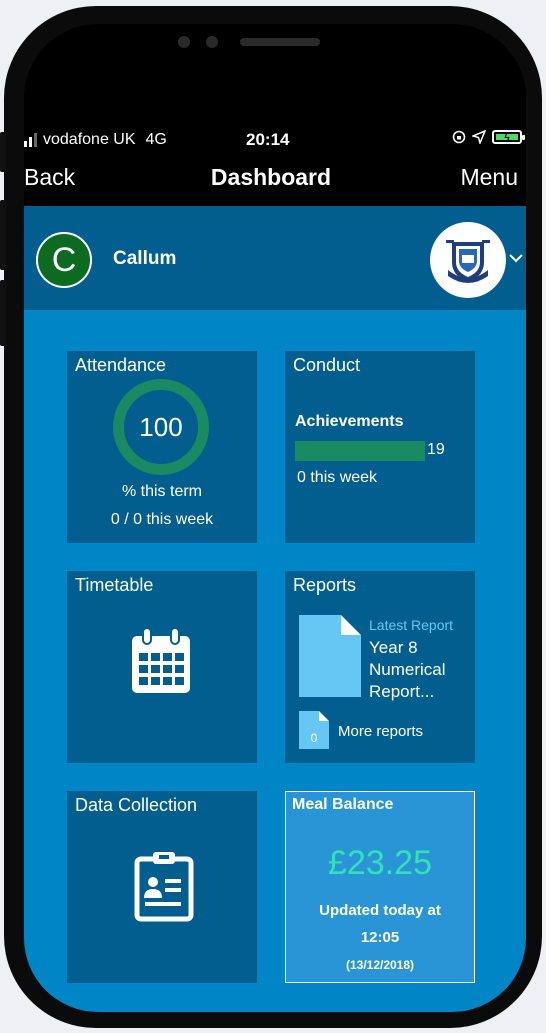 Image resolution: width=546 pixels, height=1033 pixels. Describe the element at coordinates (479, 137) in the screenshot. I see `location-icon` at that location.